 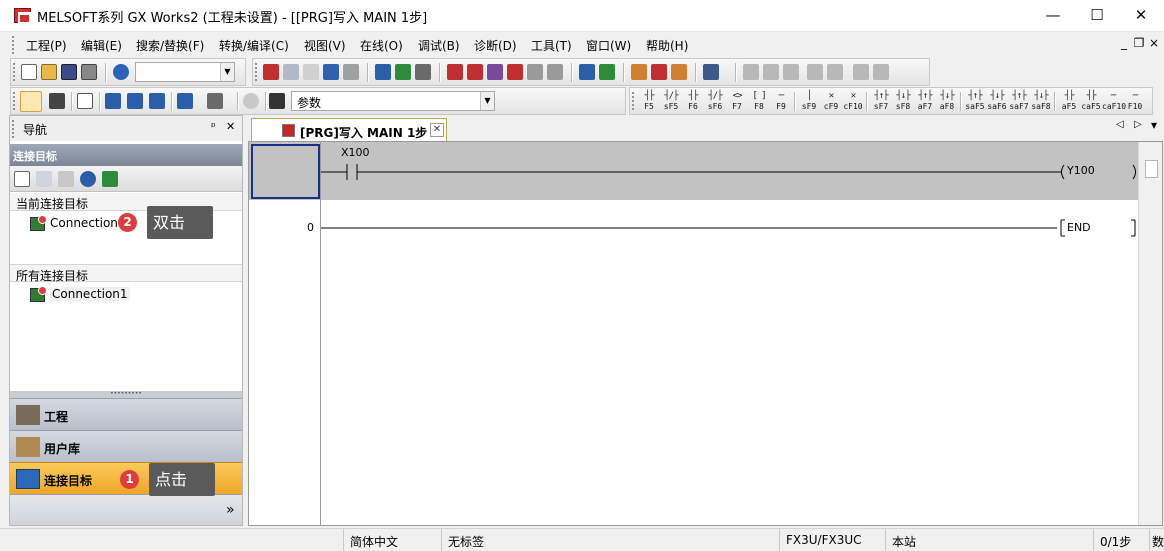 What do you see at coordinates (831, 102) in the screenshot?
I see `ladder-key-cf9: ✕ cF9` at bounding box center [831, 102].